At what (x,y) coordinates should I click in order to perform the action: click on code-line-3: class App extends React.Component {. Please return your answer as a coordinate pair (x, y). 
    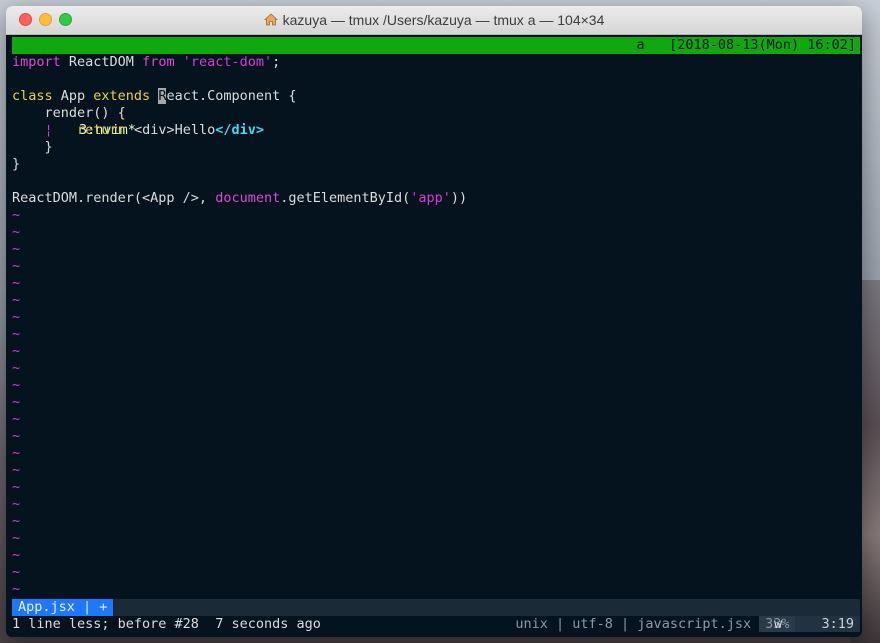
    Looking at the image, I should click on (154, 96).